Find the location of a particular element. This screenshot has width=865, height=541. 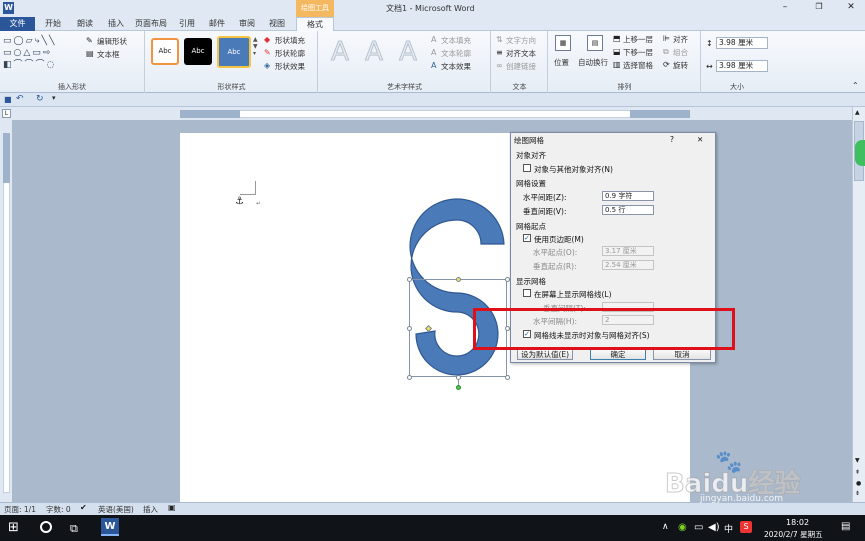

resize-handle-bl is located at coordinates (409, 377).